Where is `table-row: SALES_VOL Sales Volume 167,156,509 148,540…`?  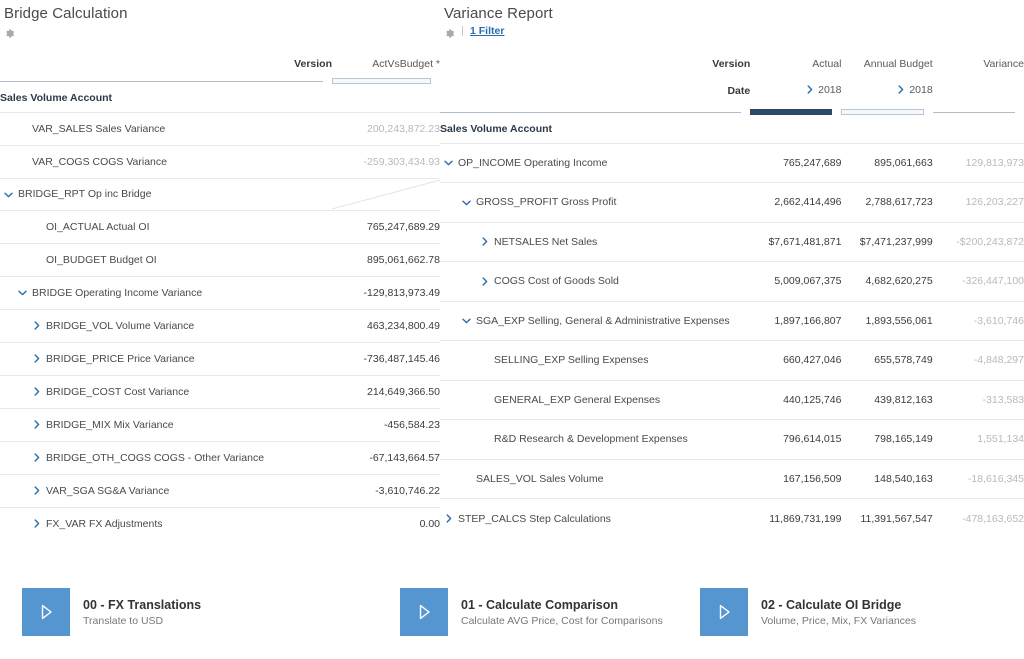
table-row: SALES_VOL Sales Volume 167,156,509 148,540… is located at coordinates (732, 478).